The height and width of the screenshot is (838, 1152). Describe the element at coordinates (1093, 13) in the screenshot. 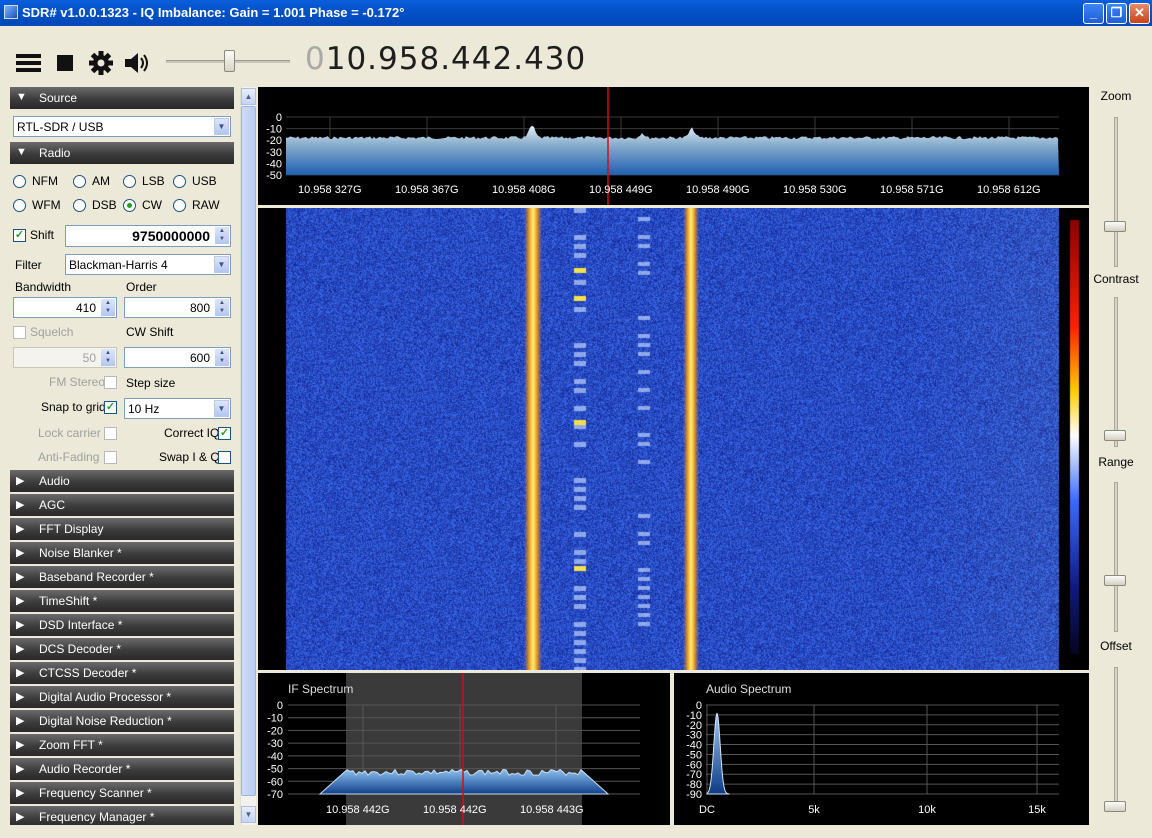

I see `minimize-button: _` at that location.